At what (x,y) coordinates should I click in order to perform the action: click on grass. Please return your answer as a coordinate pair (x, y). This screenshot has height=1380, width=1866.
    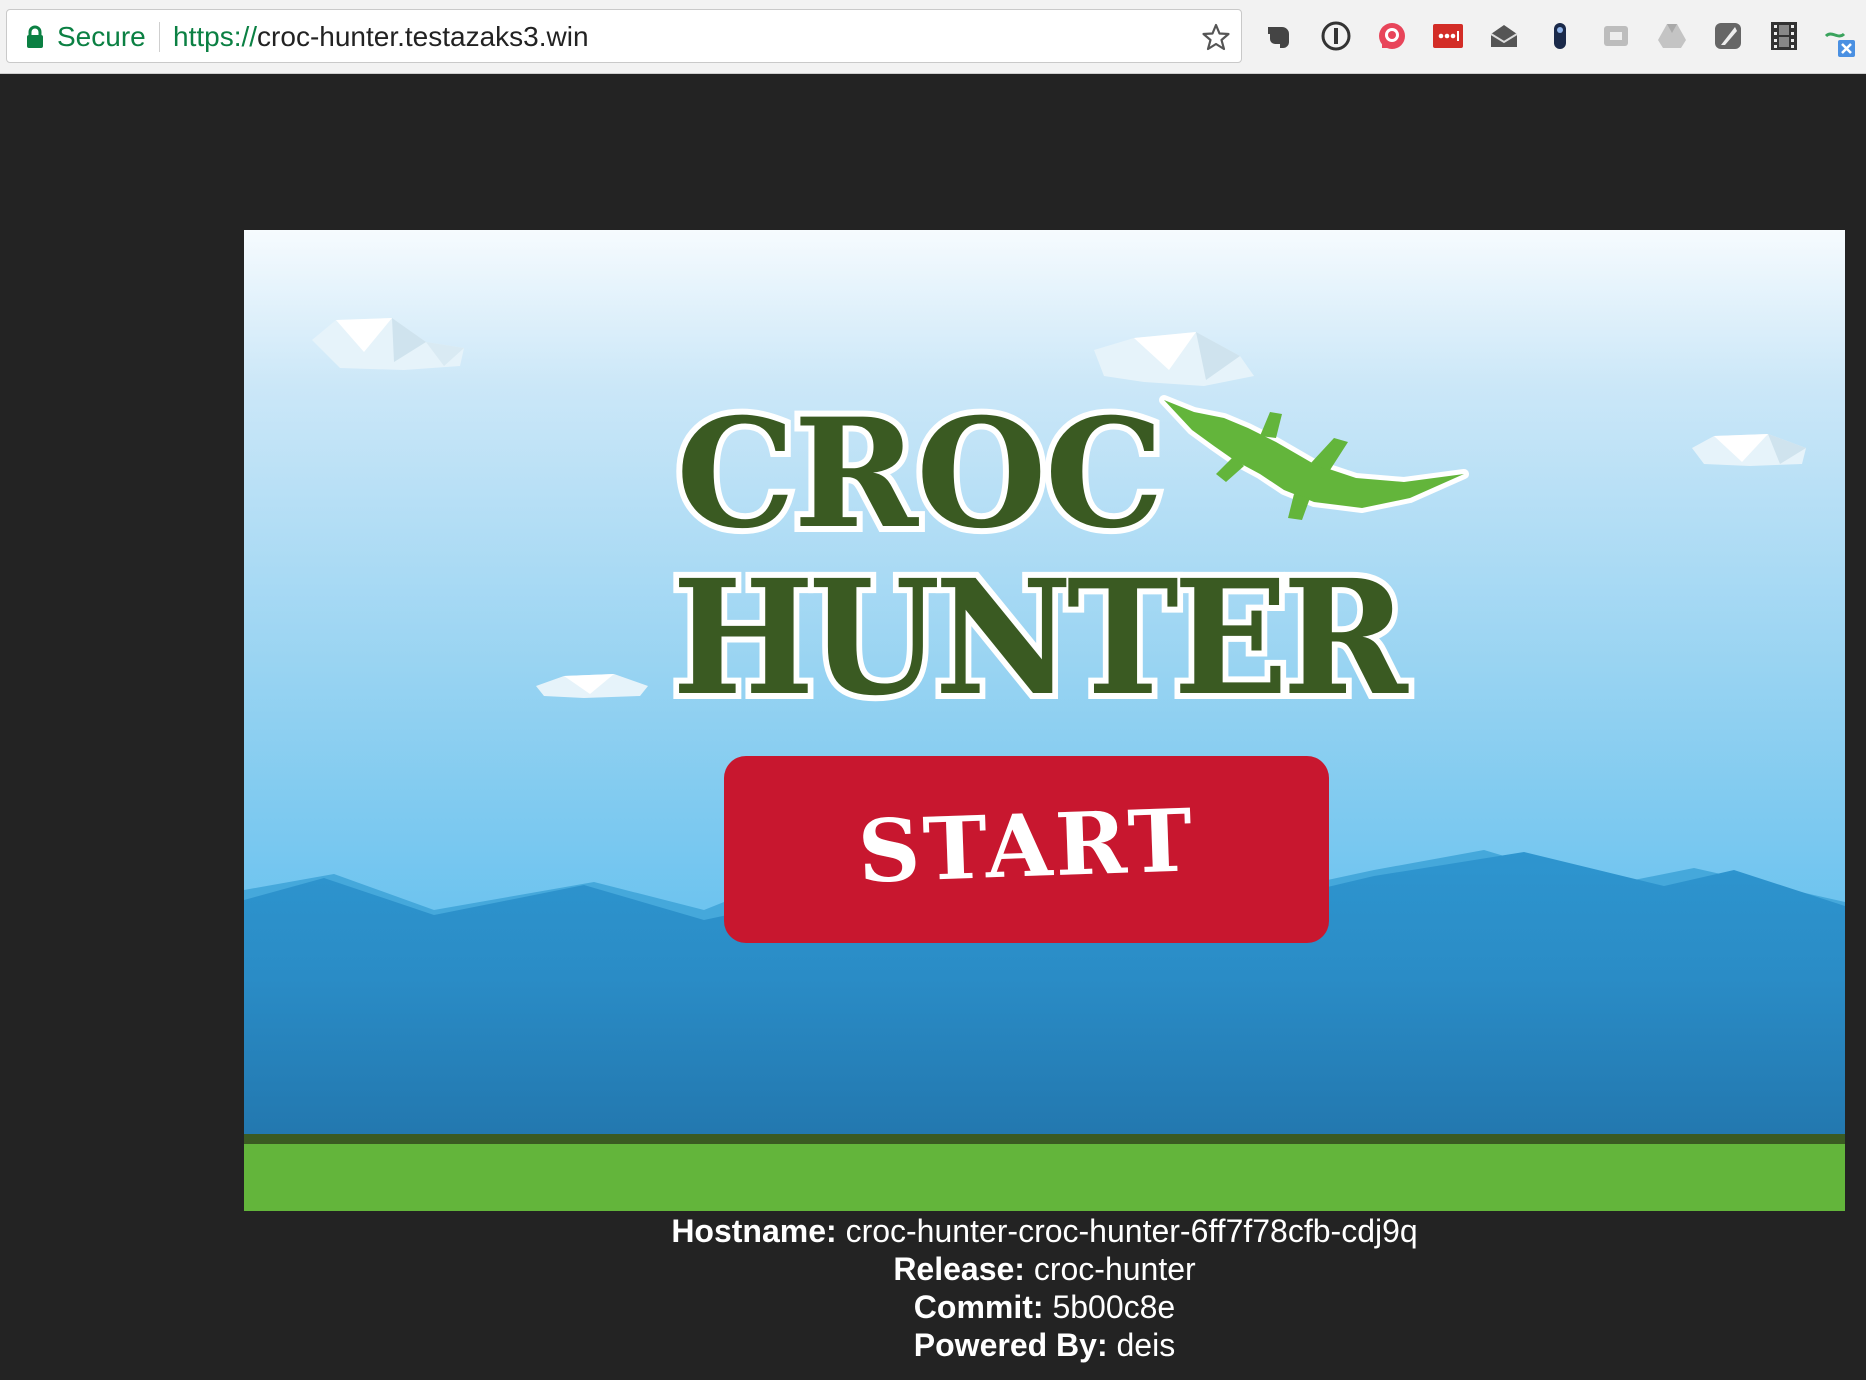
    Looking at the image, I should click on (1044, 1177).